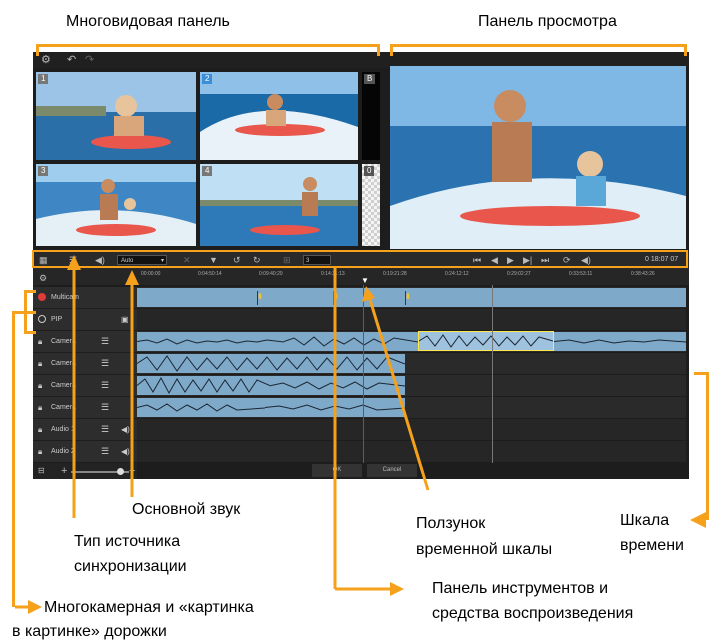 This screenshot has height=644, width=713. What do you see at coordinates (547, 21) in the screenshot?
I see `callout-preview: Панель просмотра` at bounding box center [547, 21].